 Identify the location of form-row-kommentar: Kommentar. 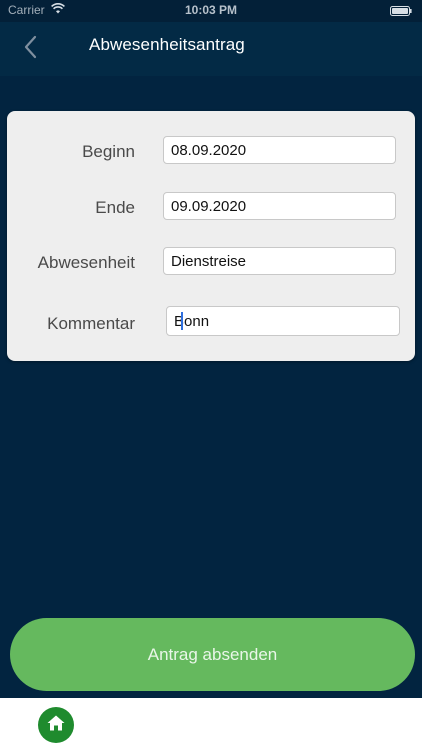
(211, 322).